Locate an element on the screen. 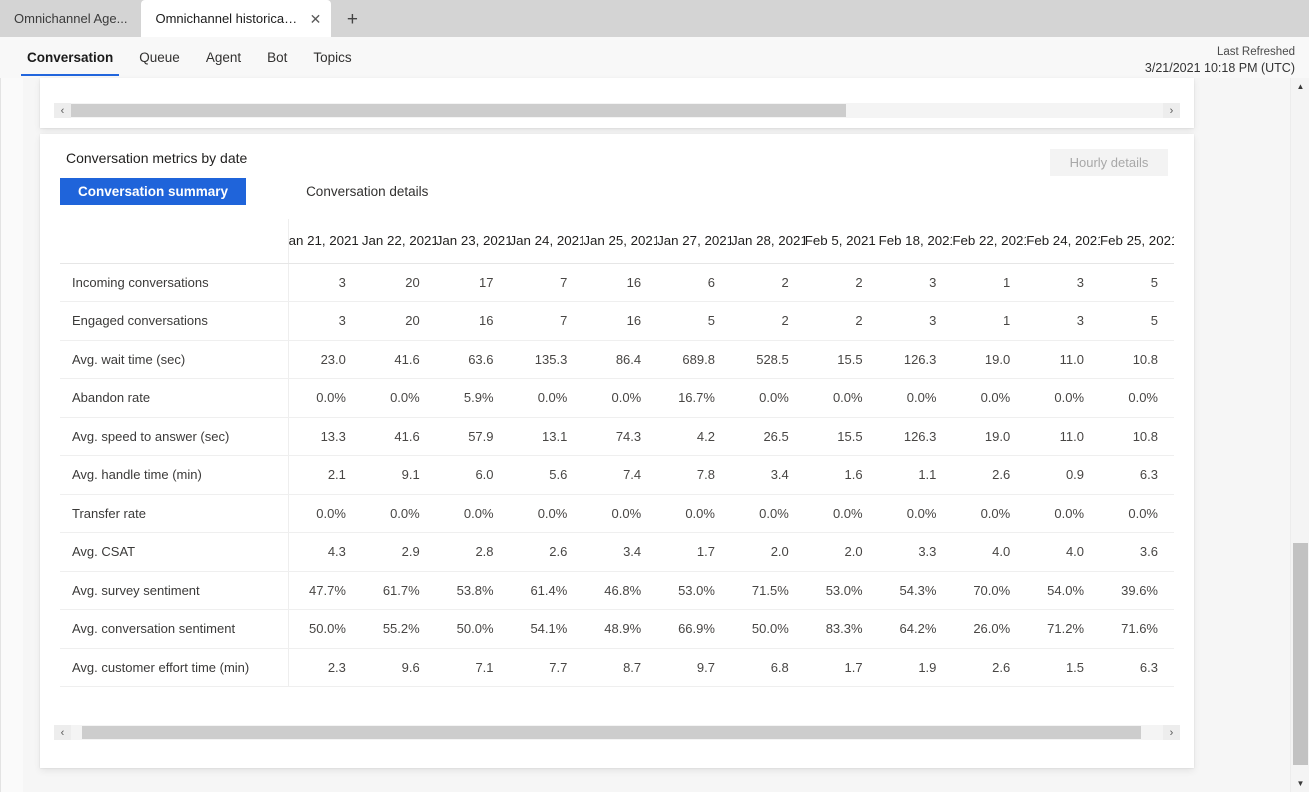 This screenshot has height=792, width=1309. table-column-header: Jan 24, 2021 is located at coordinates (546, 241).